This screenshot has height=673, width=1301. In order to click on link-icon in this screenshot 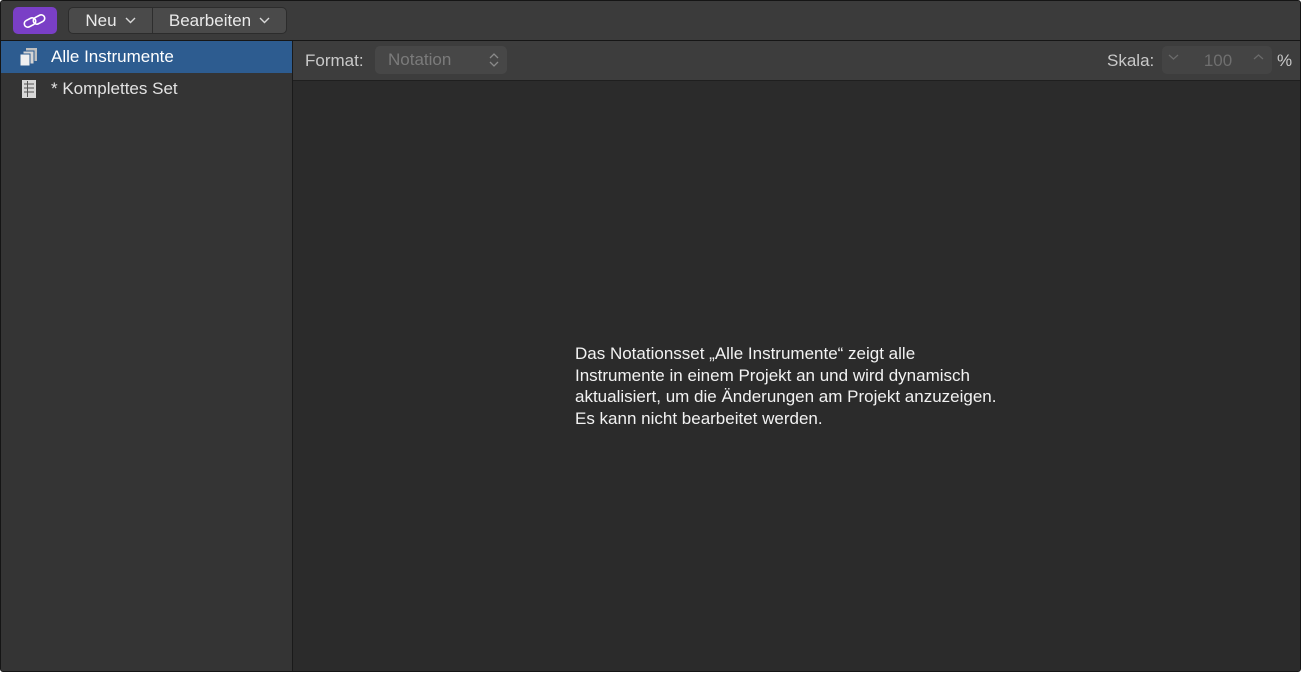, I will do `click(35, 21)`.